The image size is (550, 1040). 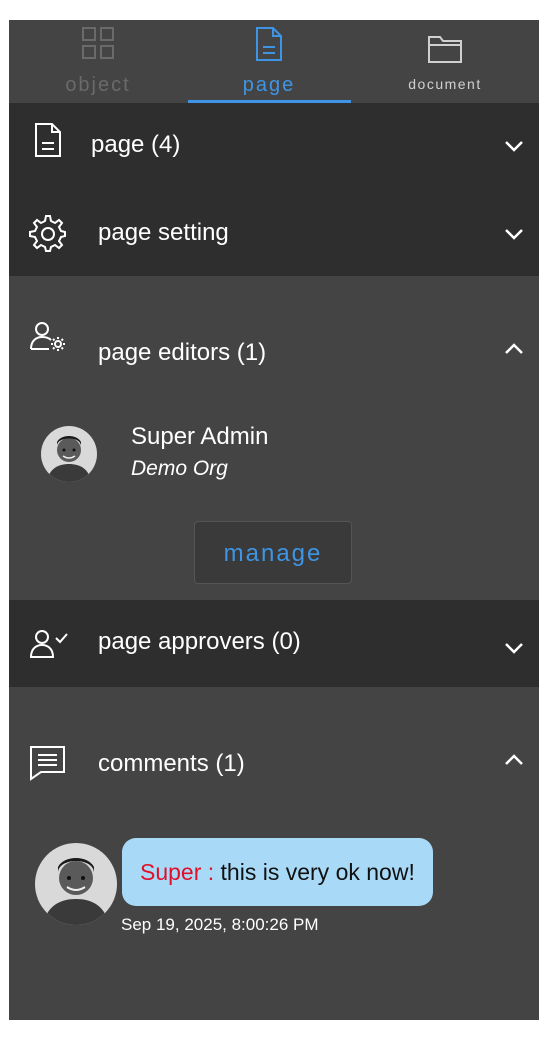 What do you see at coordinates (274, 146) in the screenshot?
I see `section-page-header: page (4)` at bounding box center [274, 146].